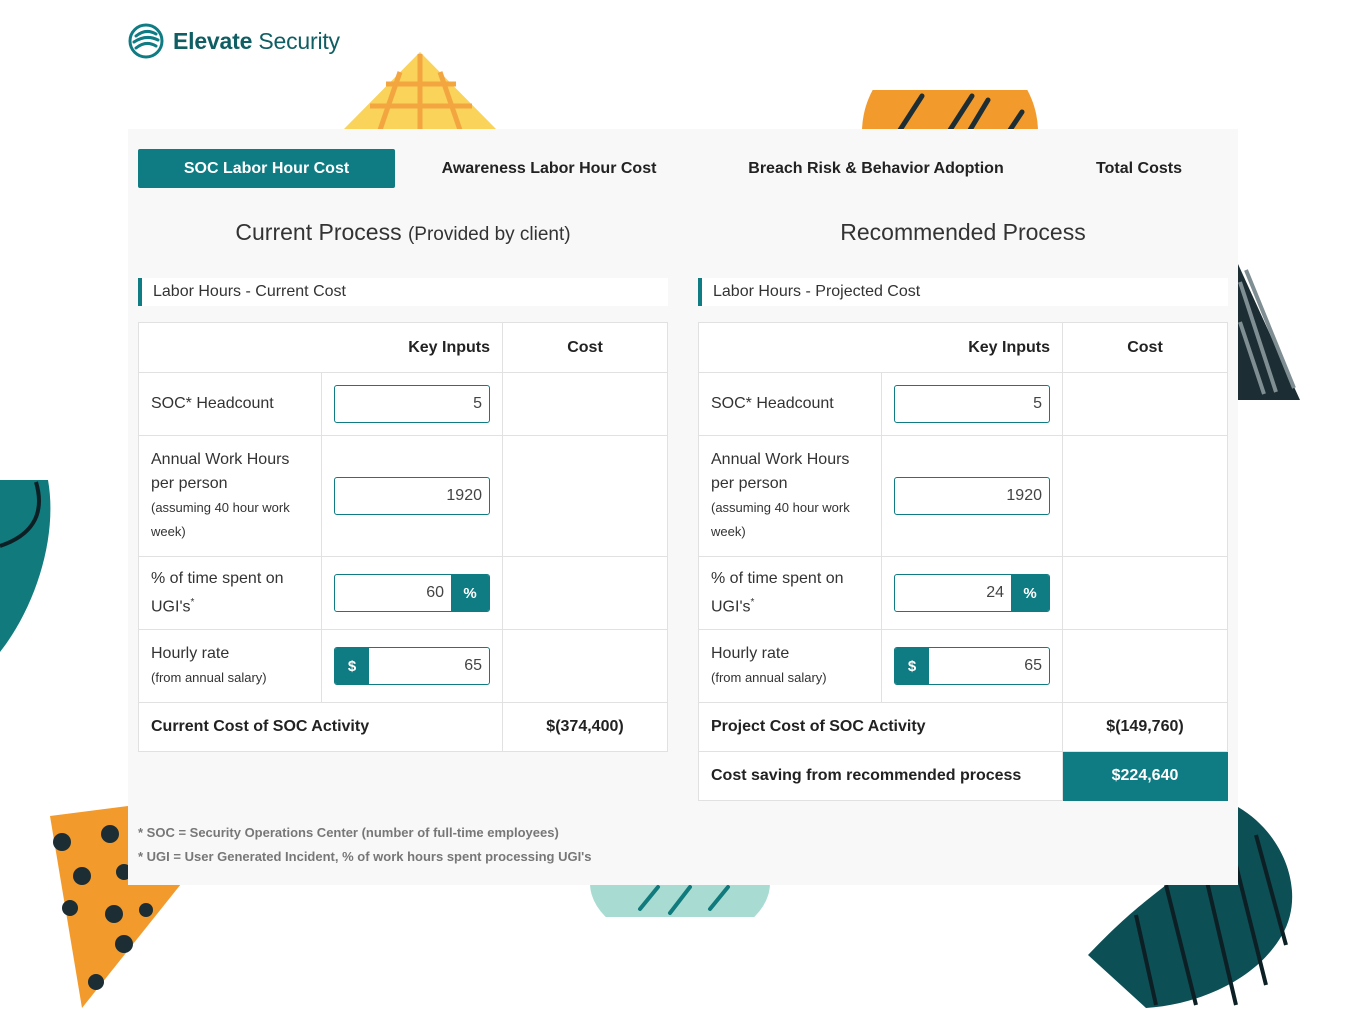 This screenshot has height=1030, width=1366. Describe the element at coordinates (266, 168) in the screenshot. I see `tab-soc-labor-hour-cost: SOC Labor Hour Cost` at that location.